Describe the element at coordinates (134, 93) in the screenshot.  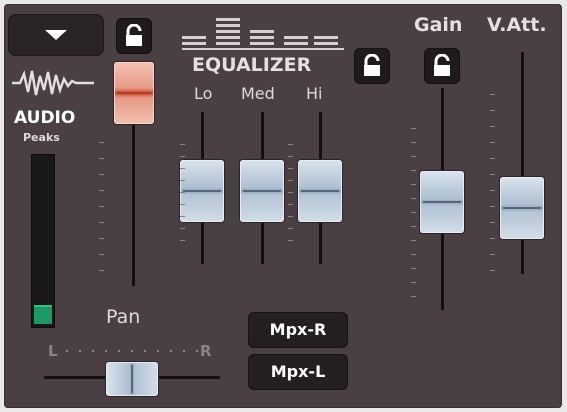
I see `master-volume-thumb` at that location.